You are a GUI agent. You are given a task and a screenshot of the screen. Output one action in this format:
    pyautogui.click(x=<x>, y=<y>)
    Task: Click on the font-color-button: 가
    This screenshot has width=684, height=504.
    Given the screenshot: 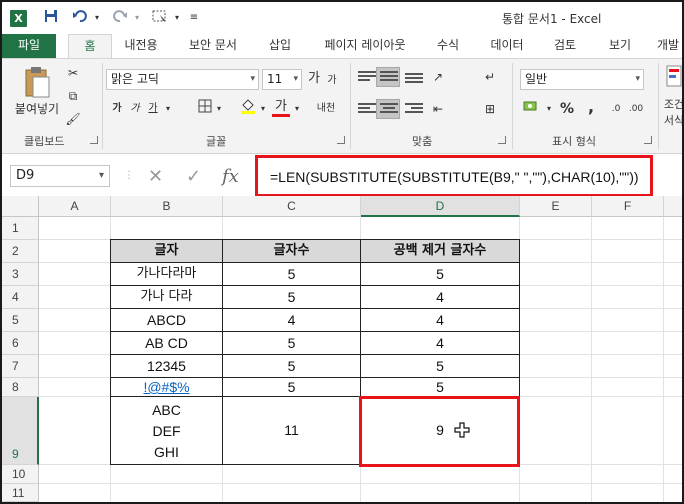 What is the action you would take?
    pyautogui.click(x=281, y=107)
    